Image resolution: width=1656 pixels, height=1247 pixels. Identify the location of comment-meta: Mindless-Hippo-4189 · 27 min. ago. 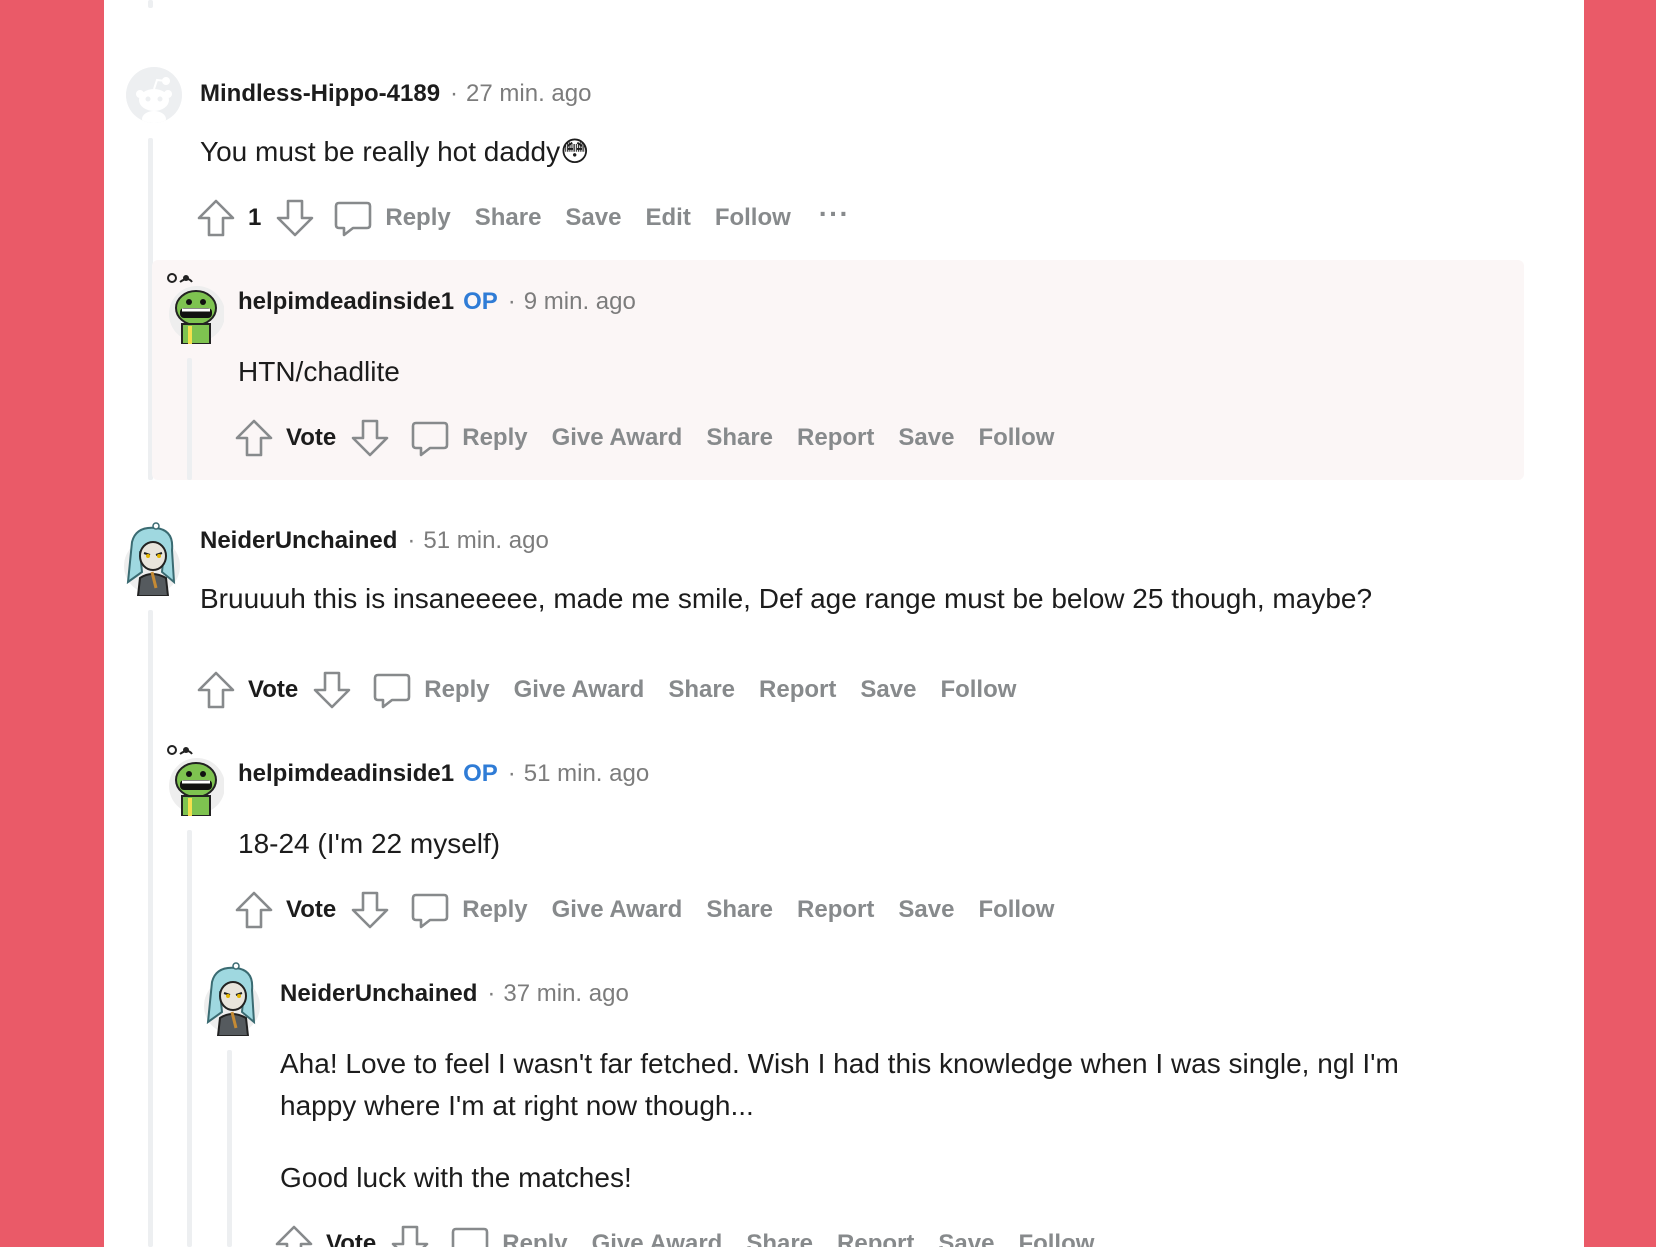
(395, 94).